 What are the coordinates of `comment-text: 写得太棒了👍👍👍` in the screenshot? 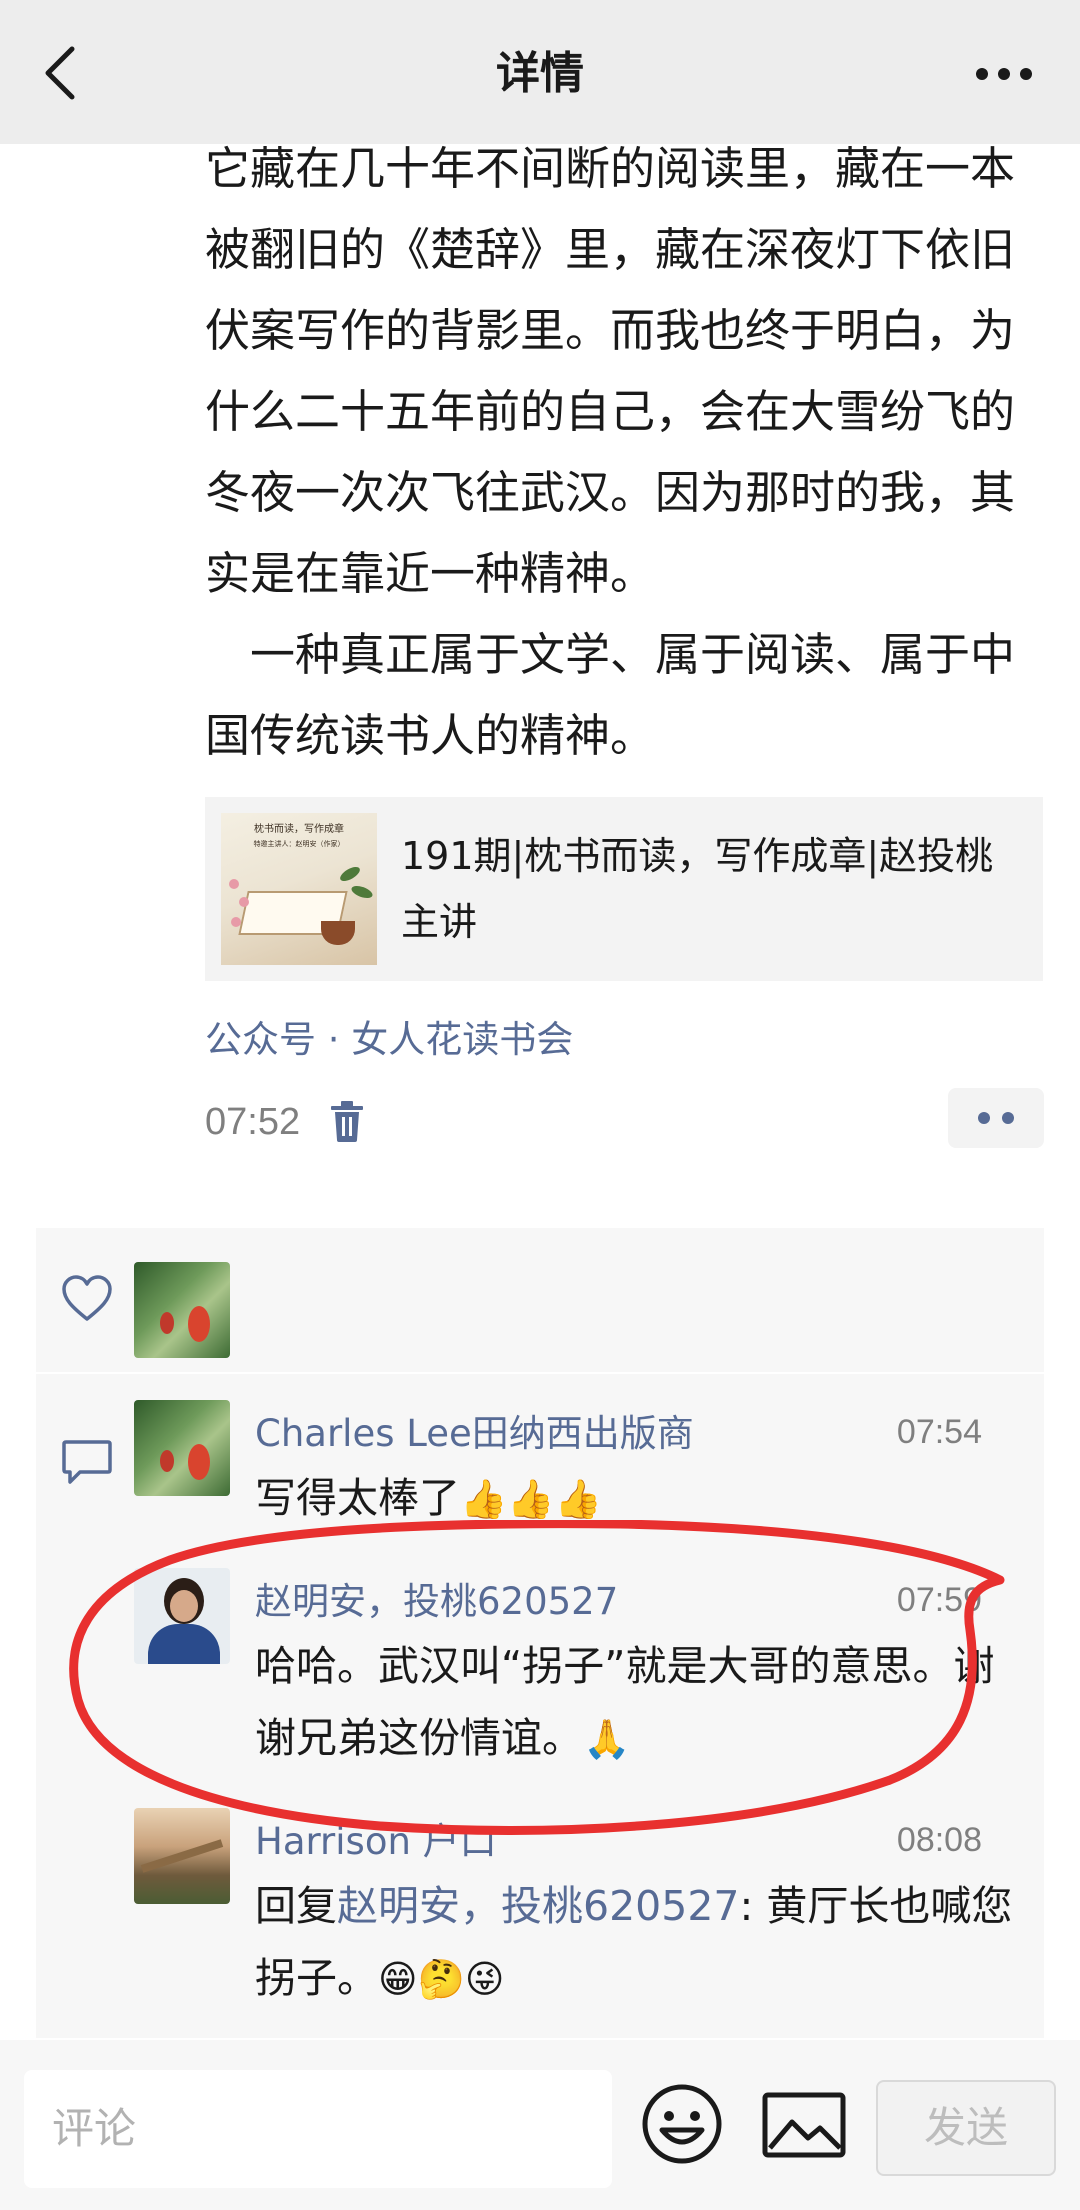 It's located at (635, 1498).